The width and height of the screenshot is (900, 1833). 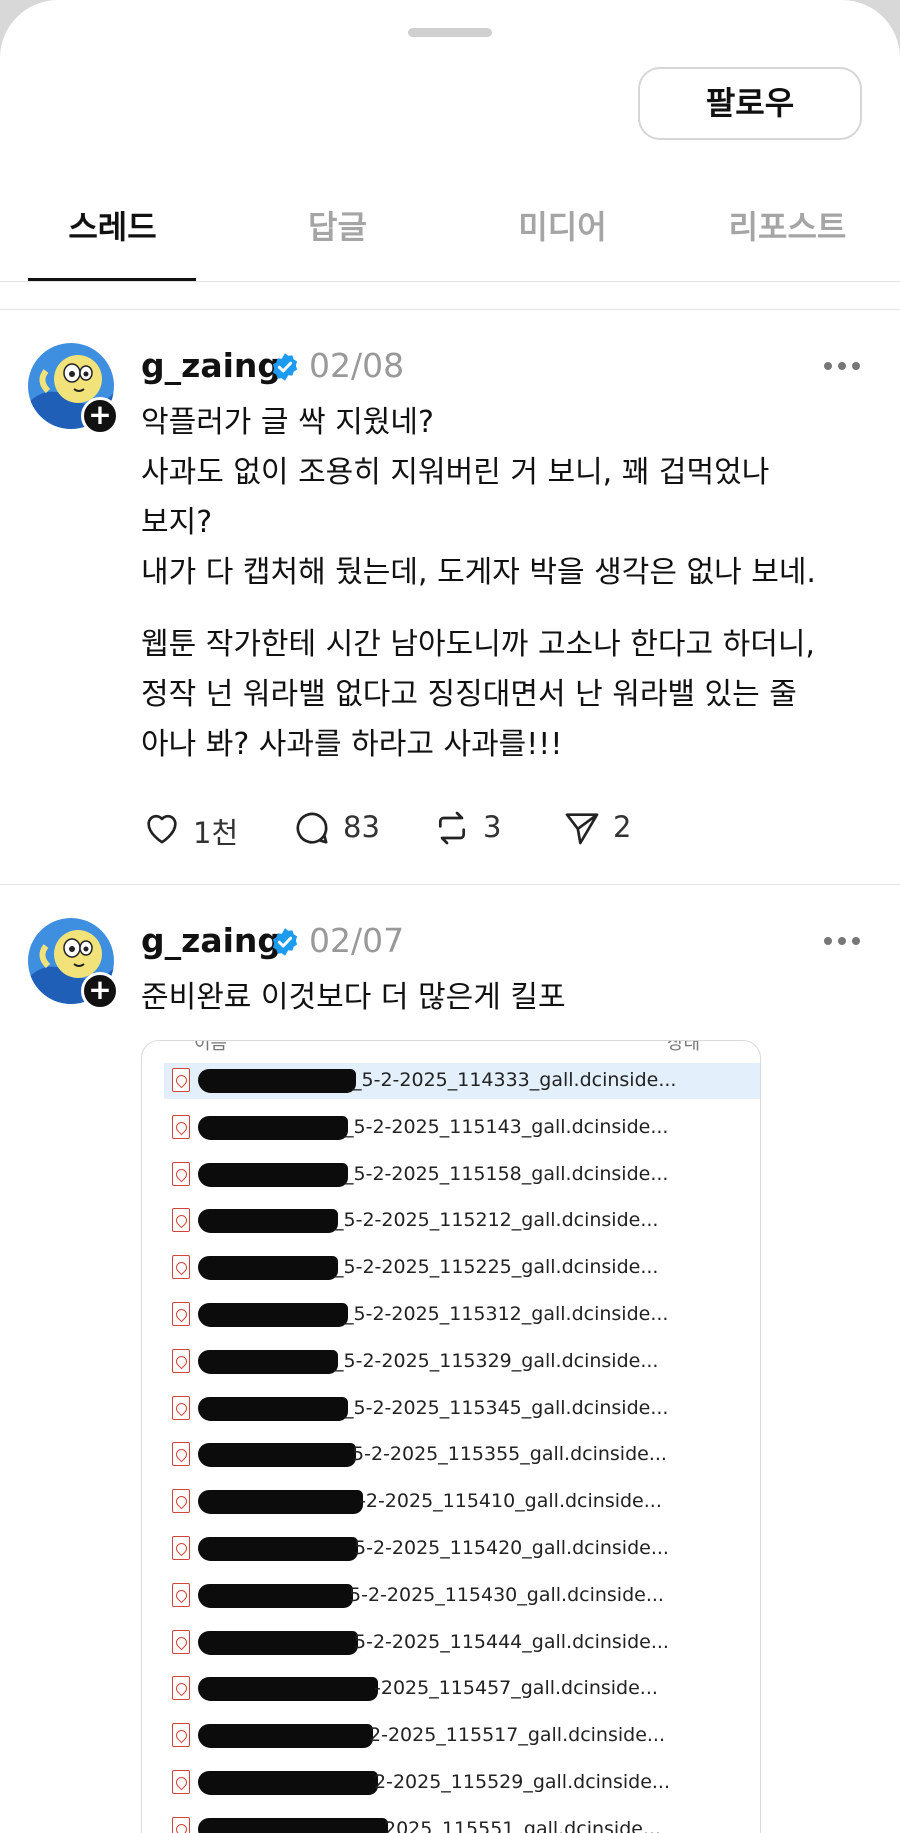 I want to click on share-count: 2, so click(x=622, y=827).